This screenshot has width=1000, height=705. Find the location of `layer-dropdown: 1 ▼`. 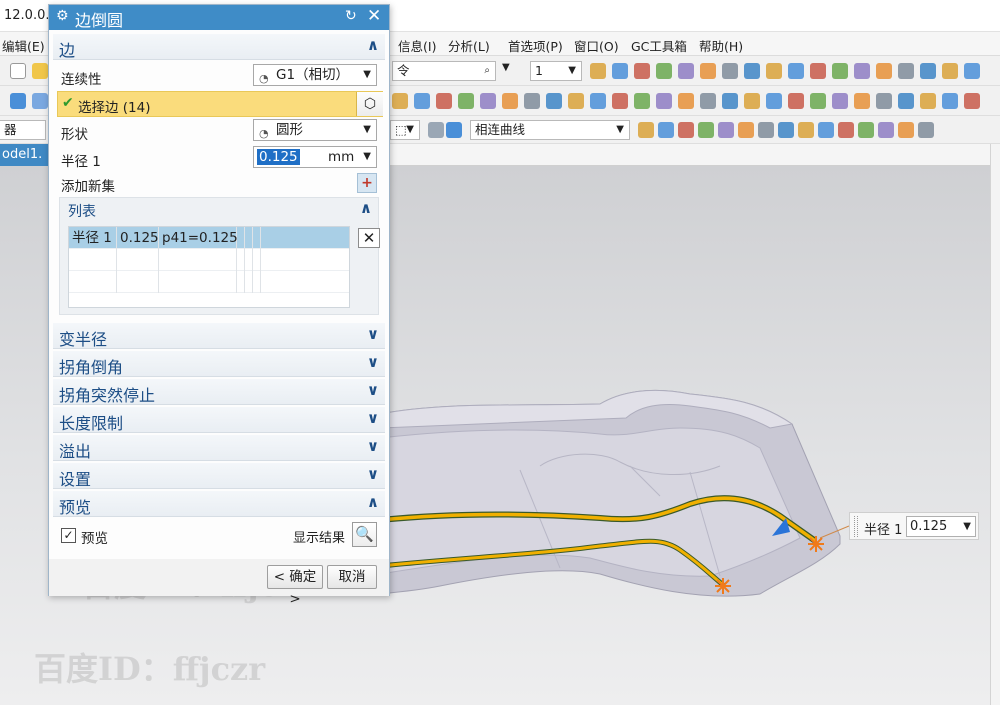

layer-dropdown: 1 ▼ is located at coordinates (556, 71).